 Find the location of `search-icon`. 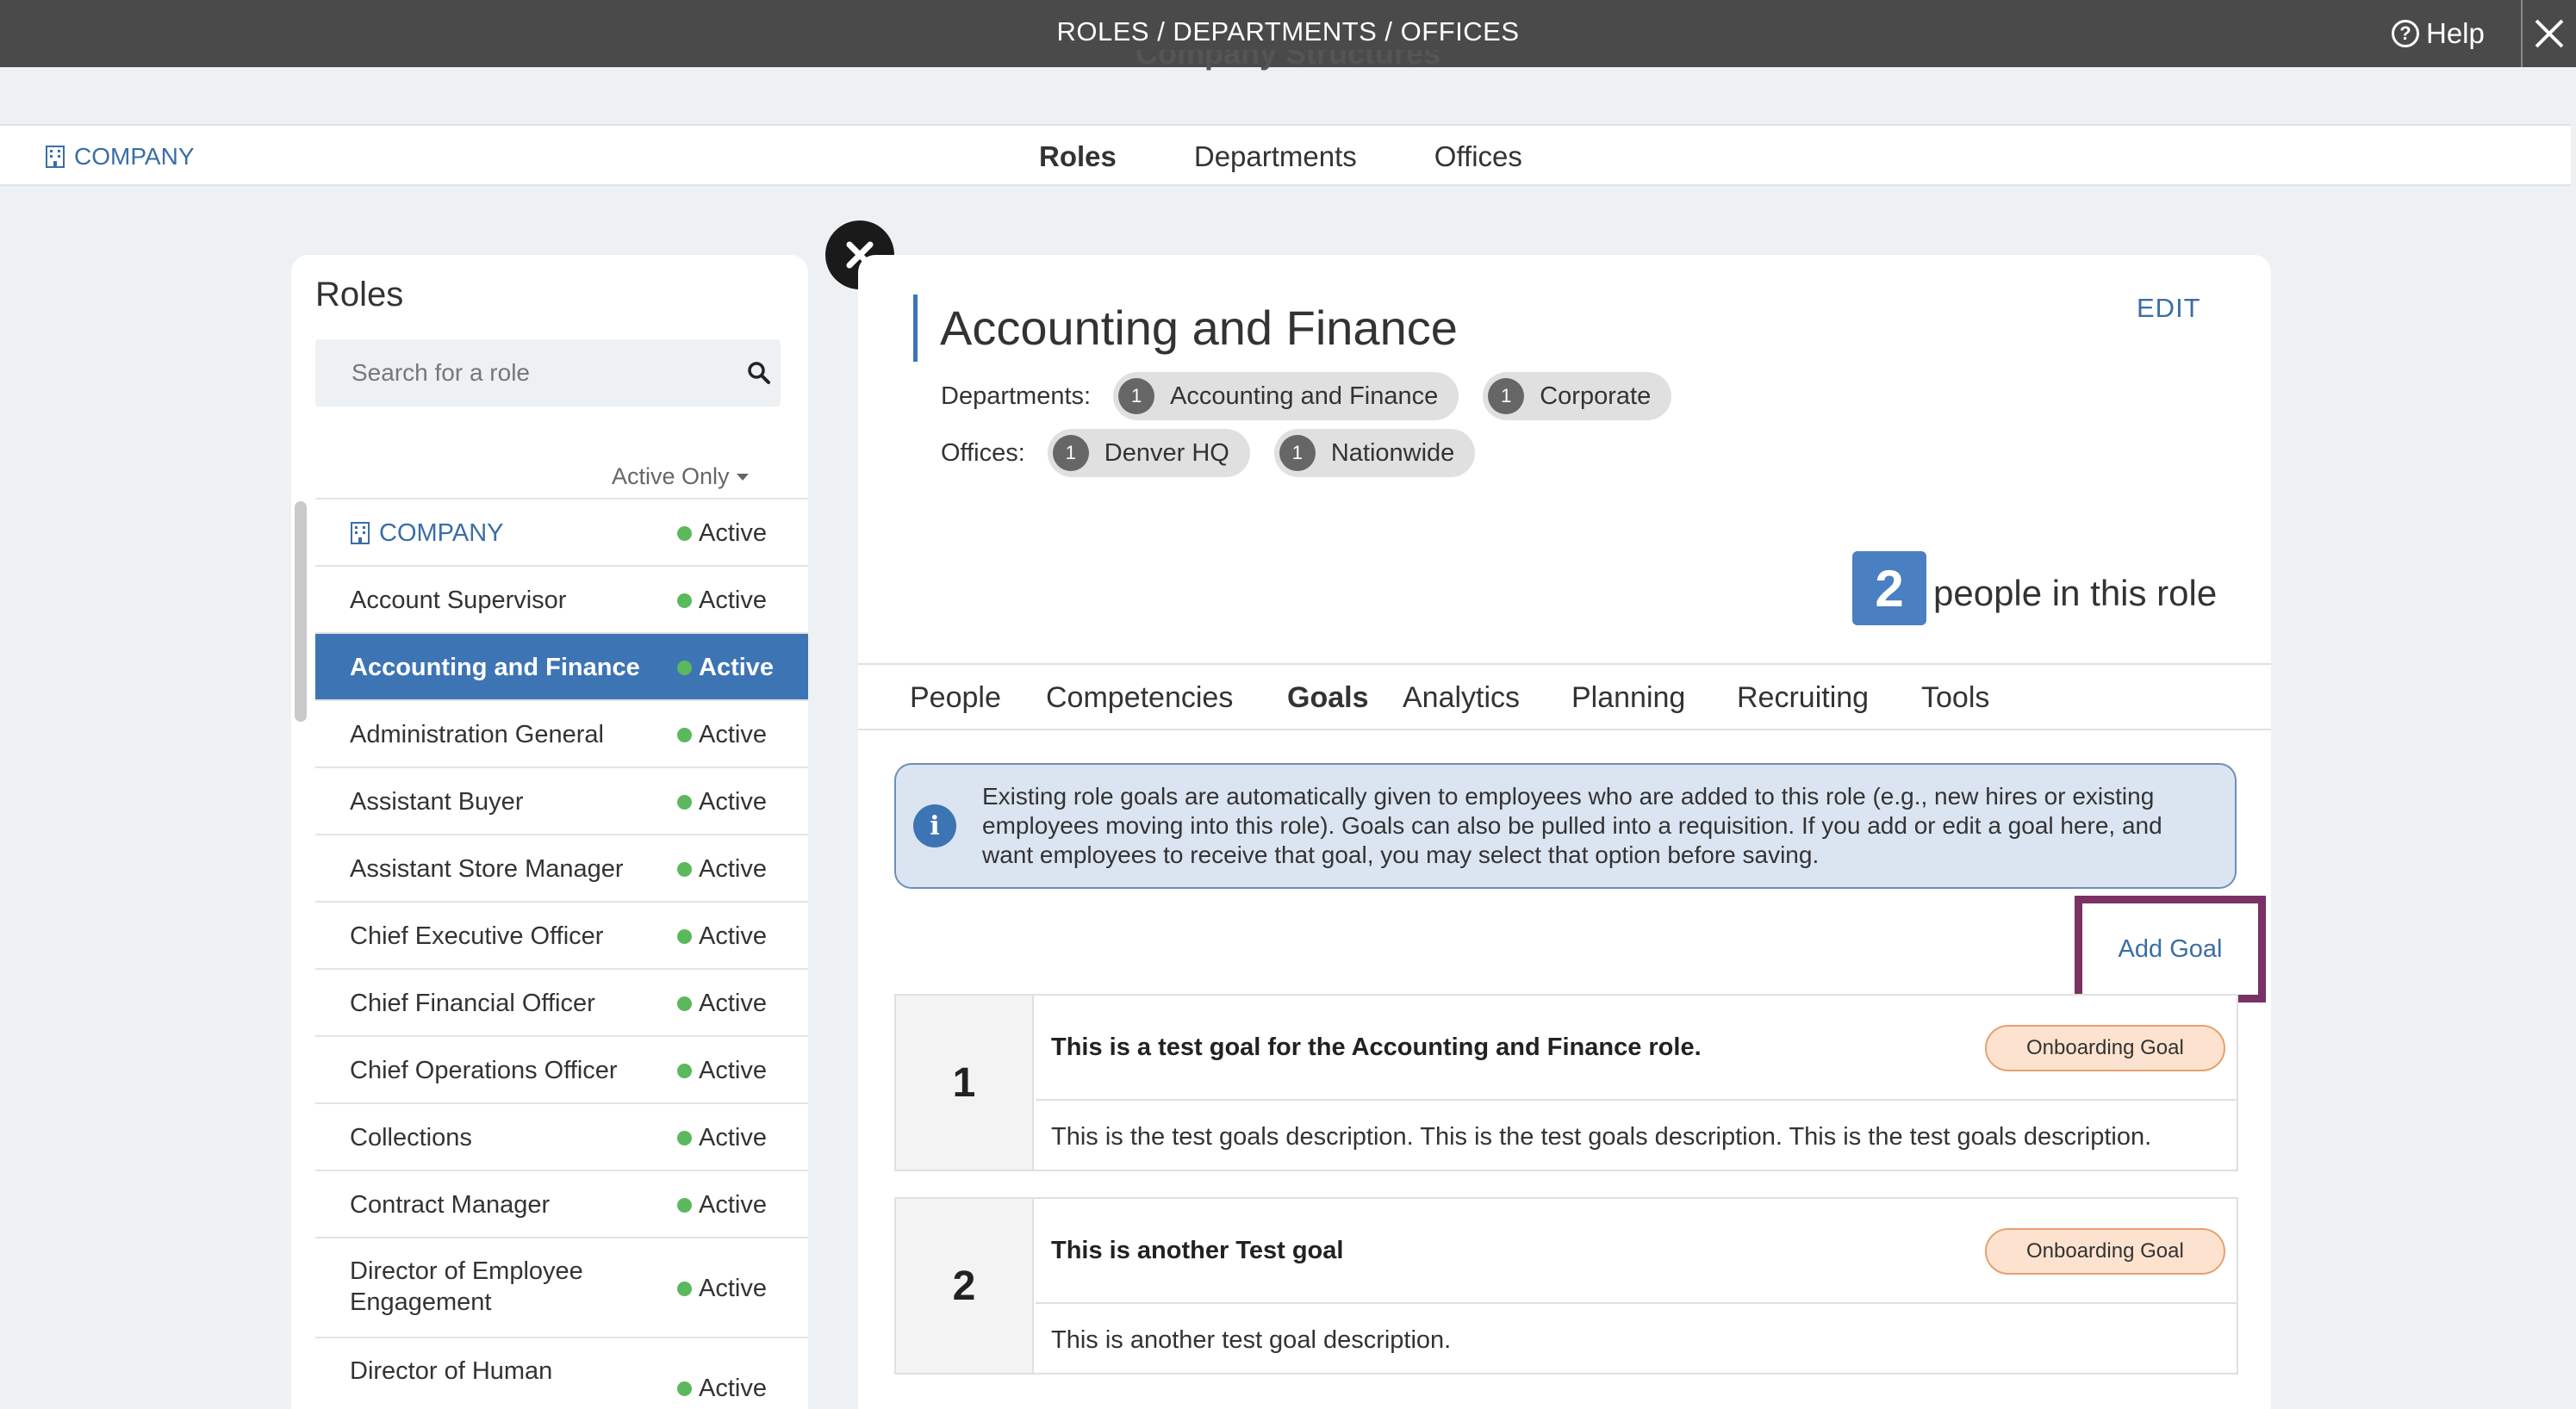

search-icon is located at coordinates (759, 373).